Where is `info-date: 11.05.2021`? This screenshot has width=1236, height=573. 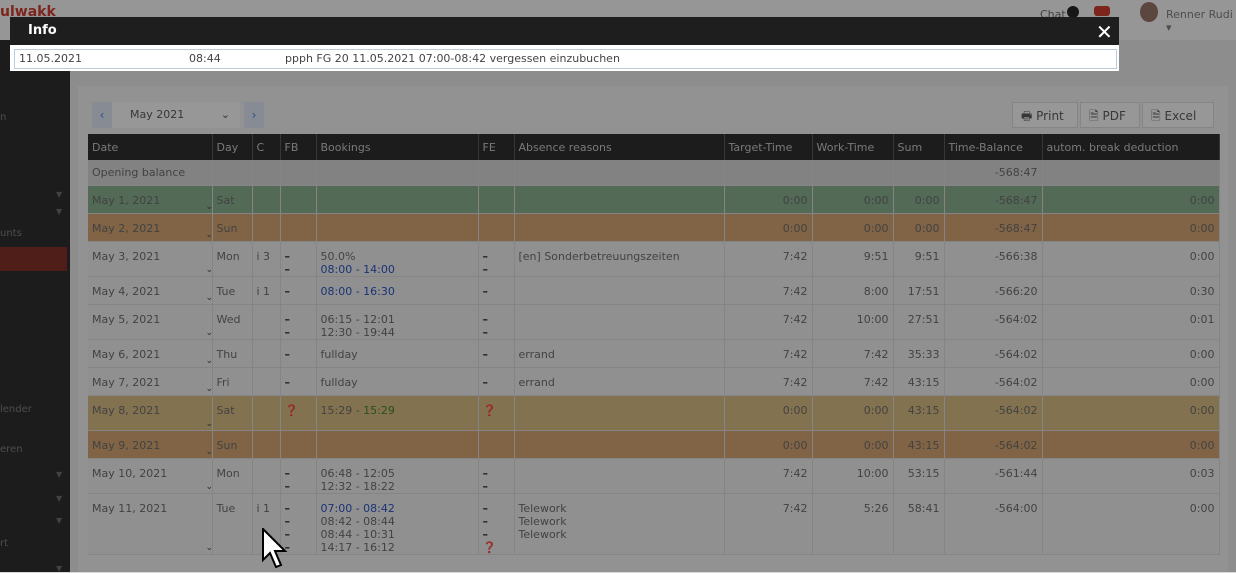
info-date: 11.05.2021 is located at coordinates (50, 58).